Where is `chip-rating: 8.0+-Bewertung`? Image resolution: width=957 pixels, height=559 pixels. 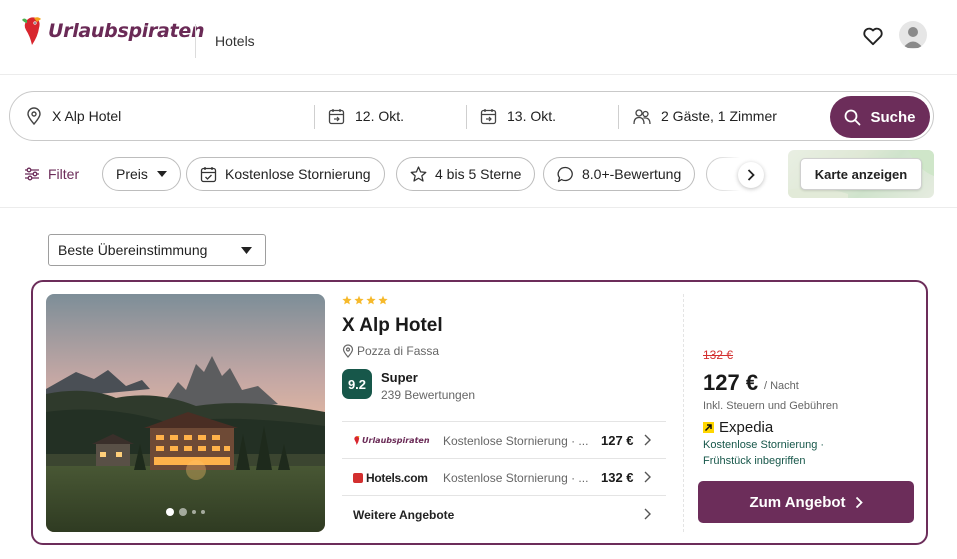
chip-rating: 8.0+-Bewertung is located at coordinates (619, 174).